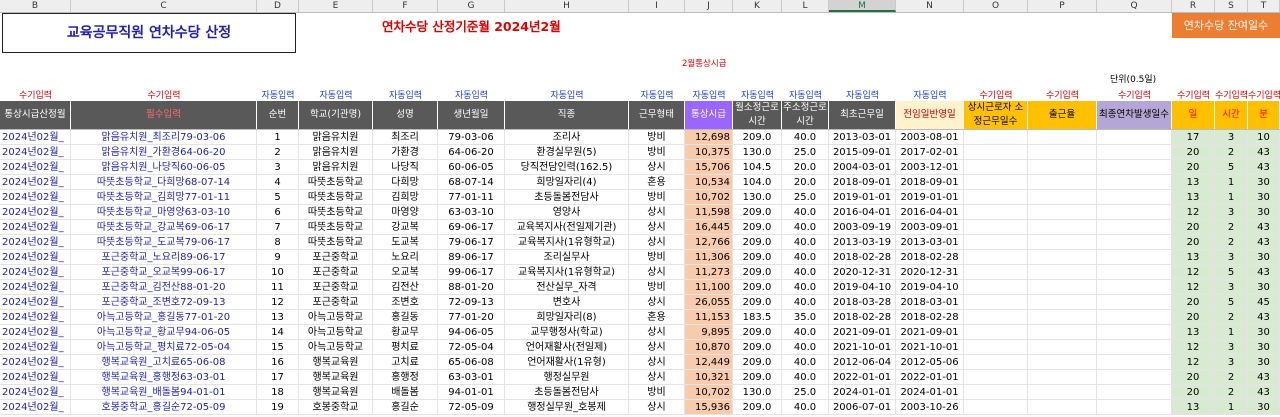  Describe the element at coordinates (930, 257) in the screenshot. I see `table-cell: 2018-02-28` at that location.